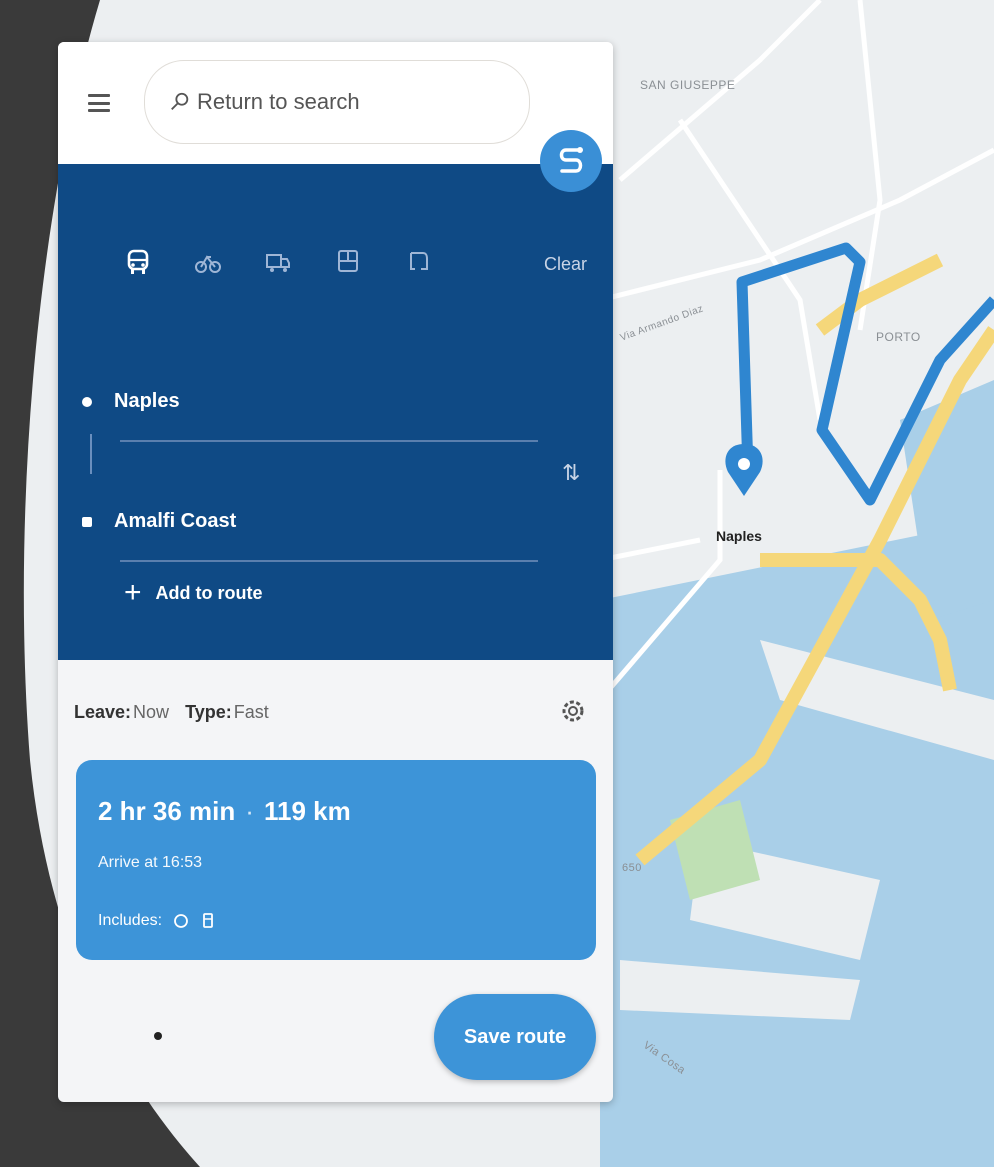 The width and height of the screenshot is (994, 1167). What do you see at coordinates (181, 921) in the screenshot?
I see `clock-icon` at bounding box center [181, 921].